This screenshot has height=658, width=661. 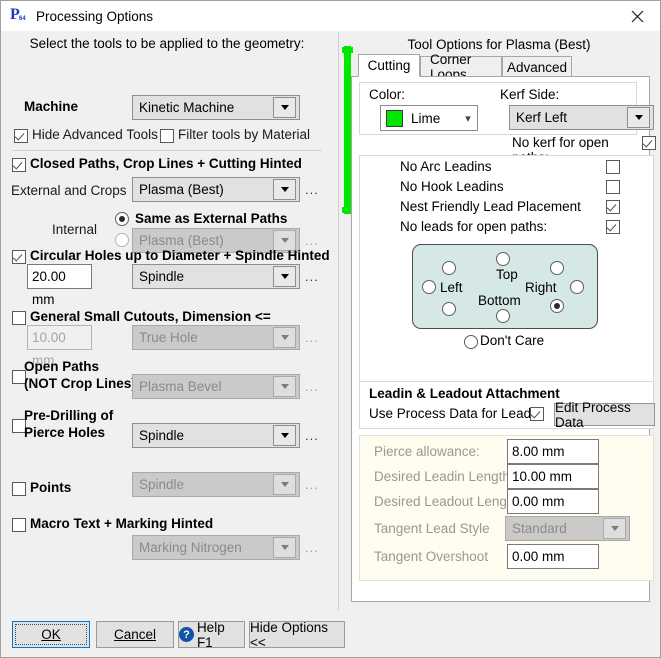 I want to click on kerf-side-value: Kerf Left, so click(x=542, y=117).